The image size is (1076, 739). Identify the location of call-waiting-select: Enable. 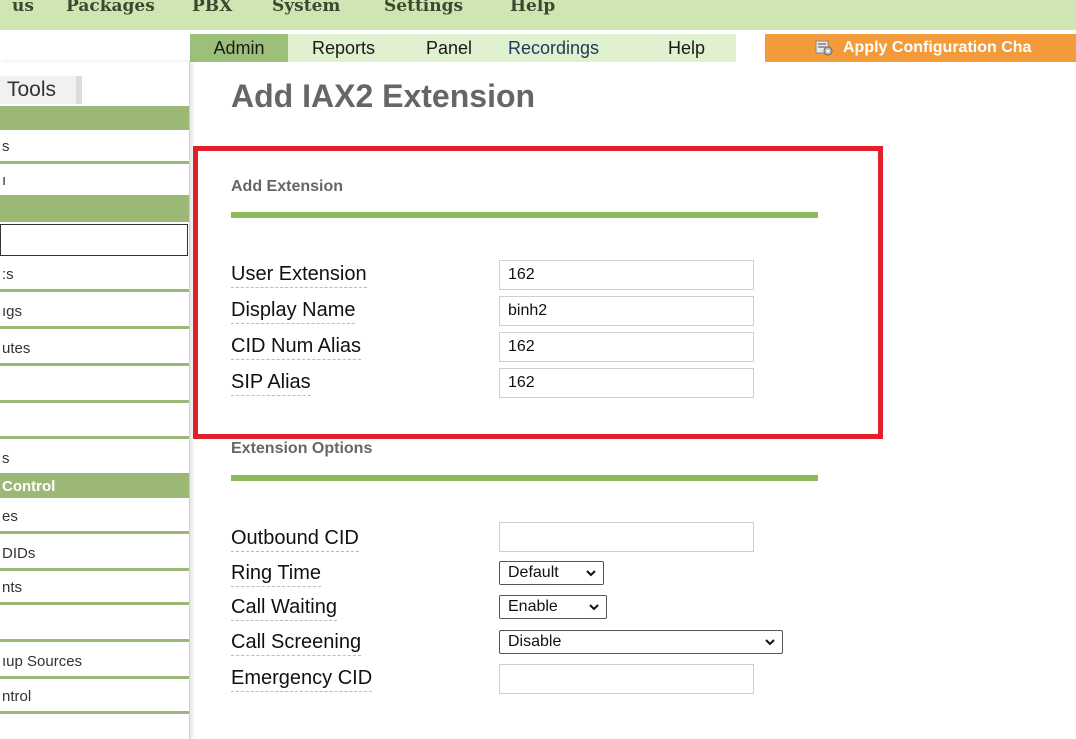
(553, 607).